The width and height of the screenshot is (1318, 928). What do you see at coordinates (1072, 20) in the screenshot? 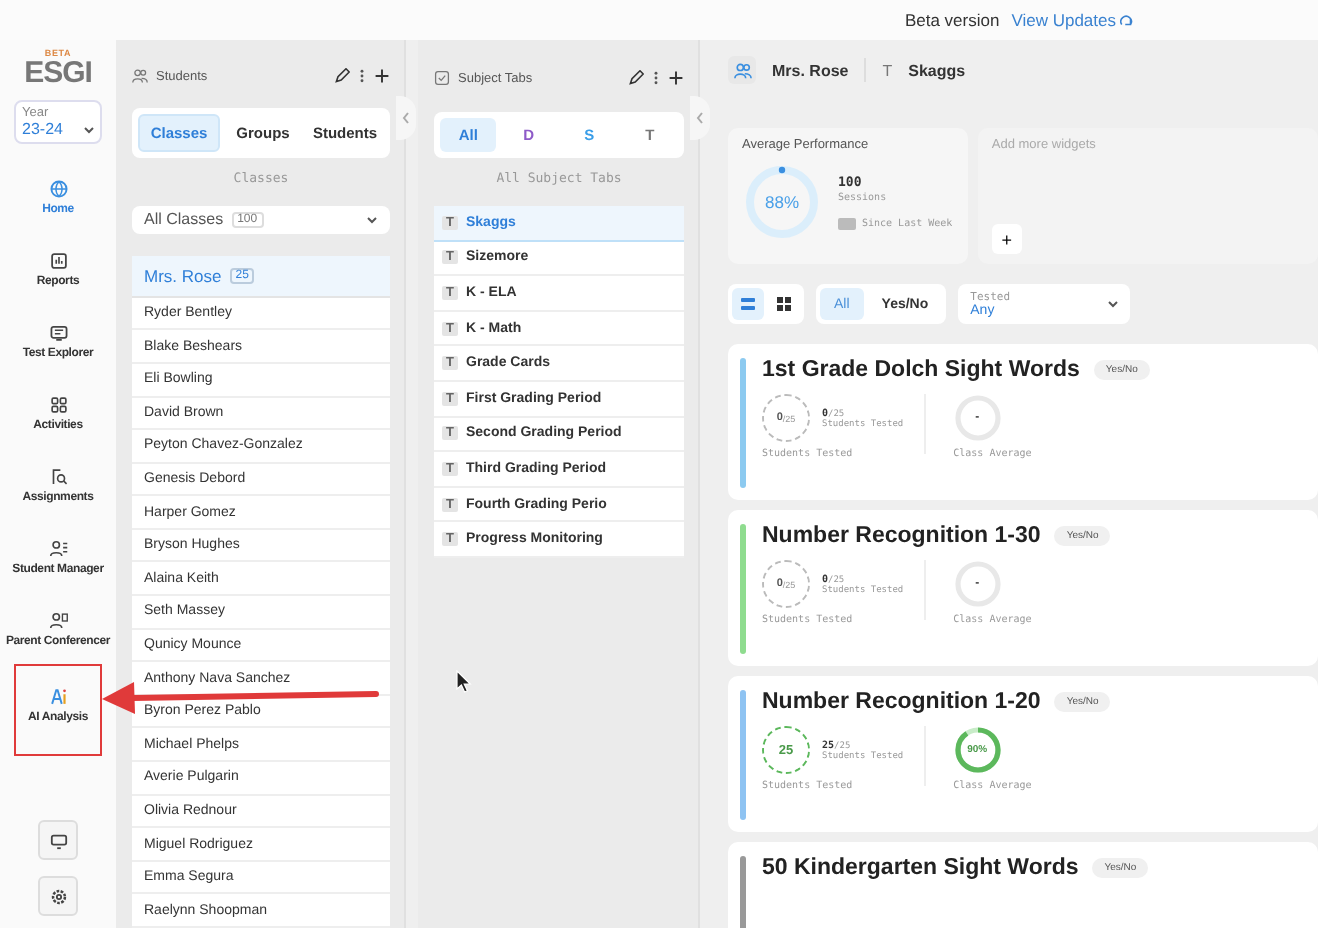
I see `view-updates-link: View Updates` at bounding box center [1072, 20].